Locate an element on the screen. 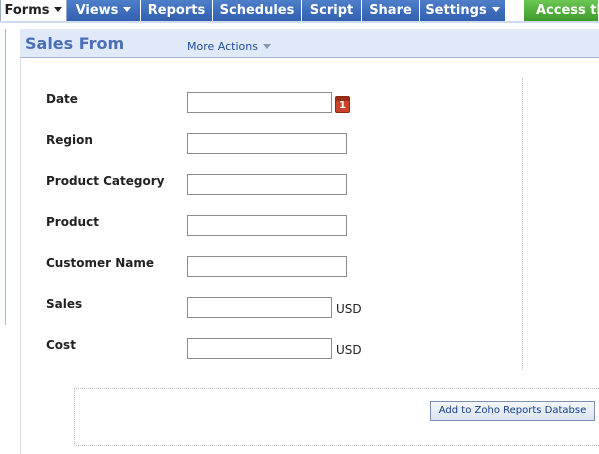  add-to-database-button: Add to Zoho Reports Databse is located at coordinates (512, 411).